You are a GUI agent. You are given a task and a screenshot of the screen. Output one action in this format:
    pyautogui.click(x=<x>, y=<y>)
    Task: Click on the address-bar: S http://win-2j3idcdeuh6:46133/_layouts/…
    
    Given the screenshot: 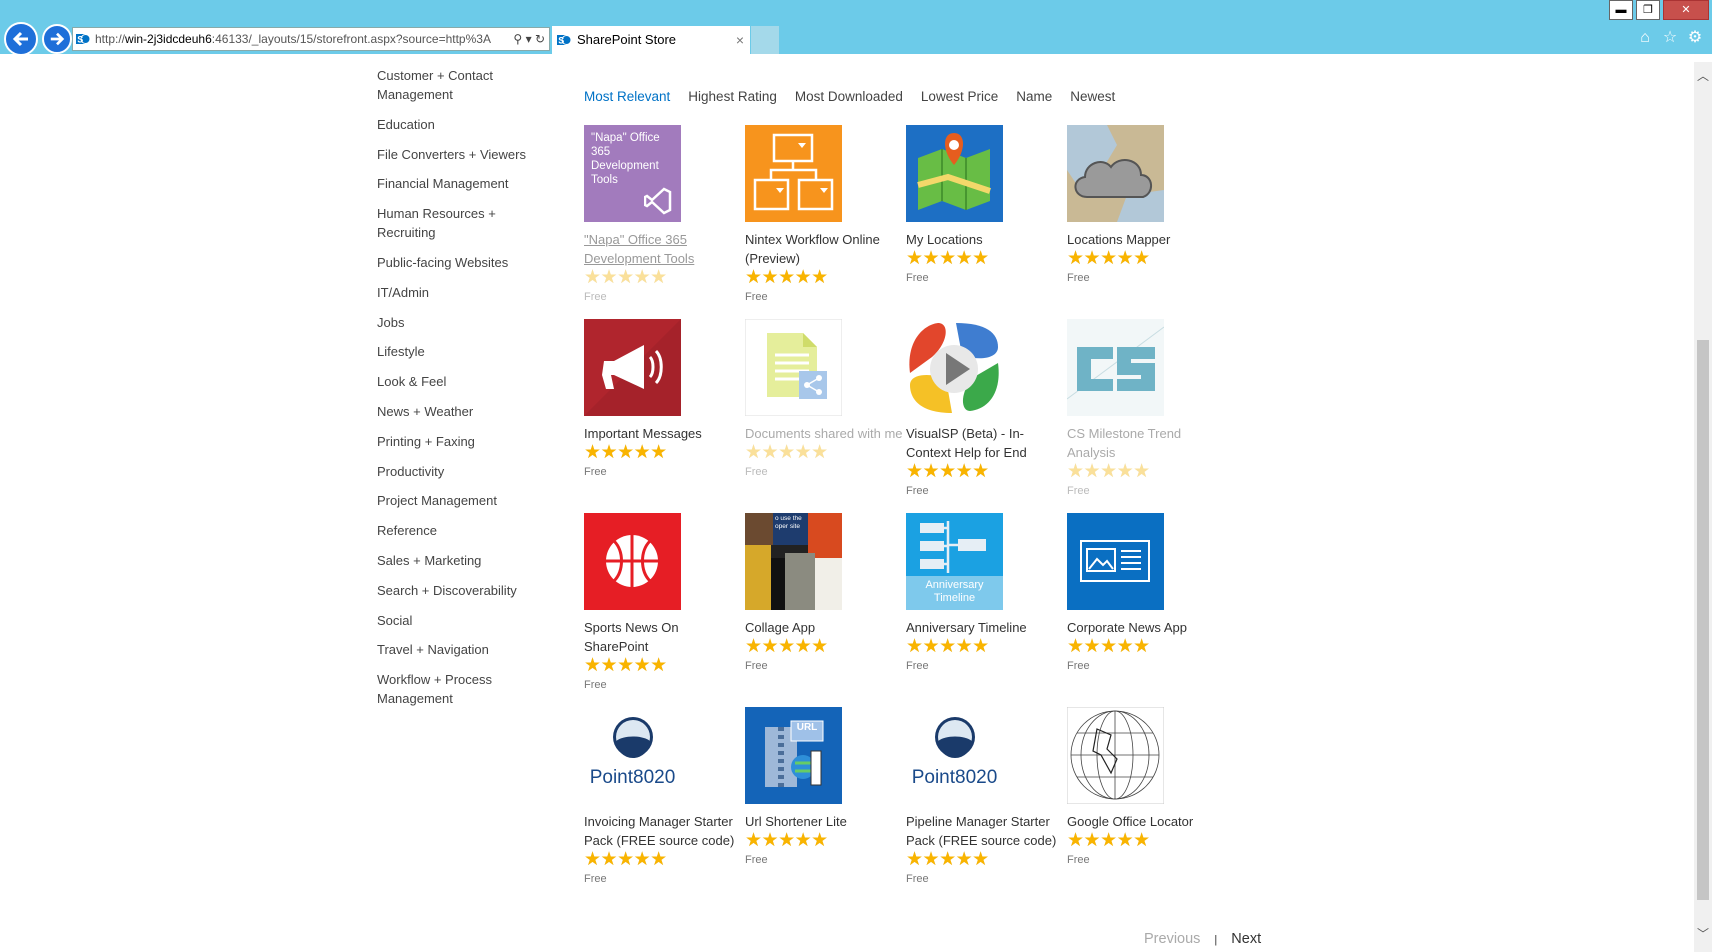 What is the action you would take?
    pyautogui.click(x=311, y=39)
    